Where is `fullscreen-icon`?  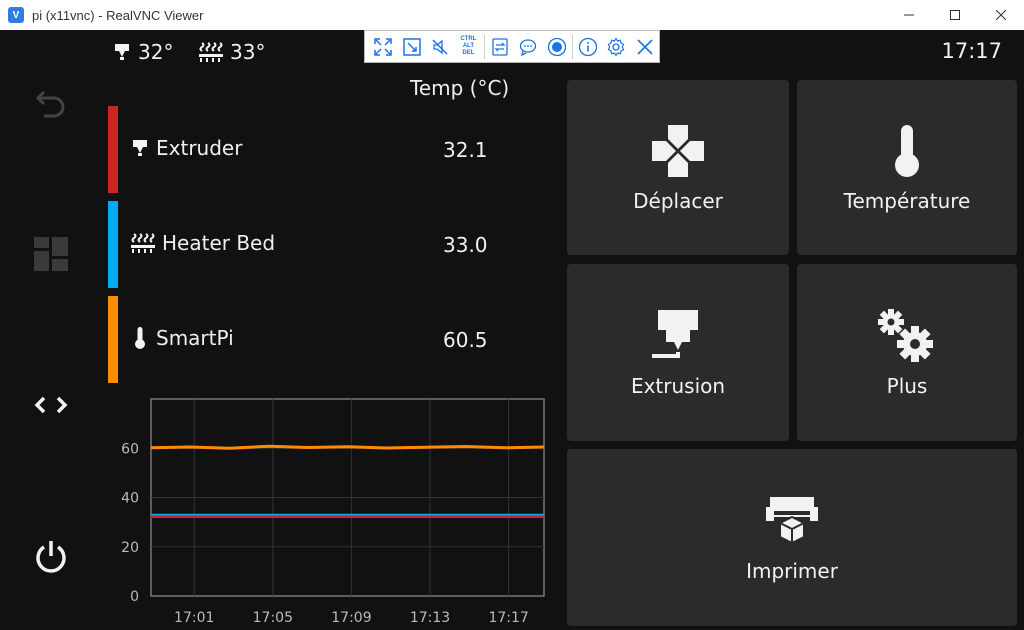 fullscreen-icon is located at coordinates (383, 46).